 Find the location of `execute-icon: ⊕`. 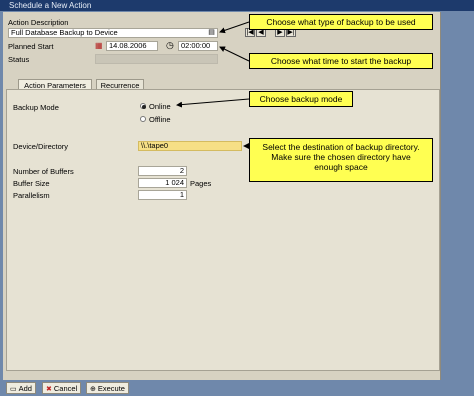

execute-icon: ⊕ is located at coordinates (93, 389).